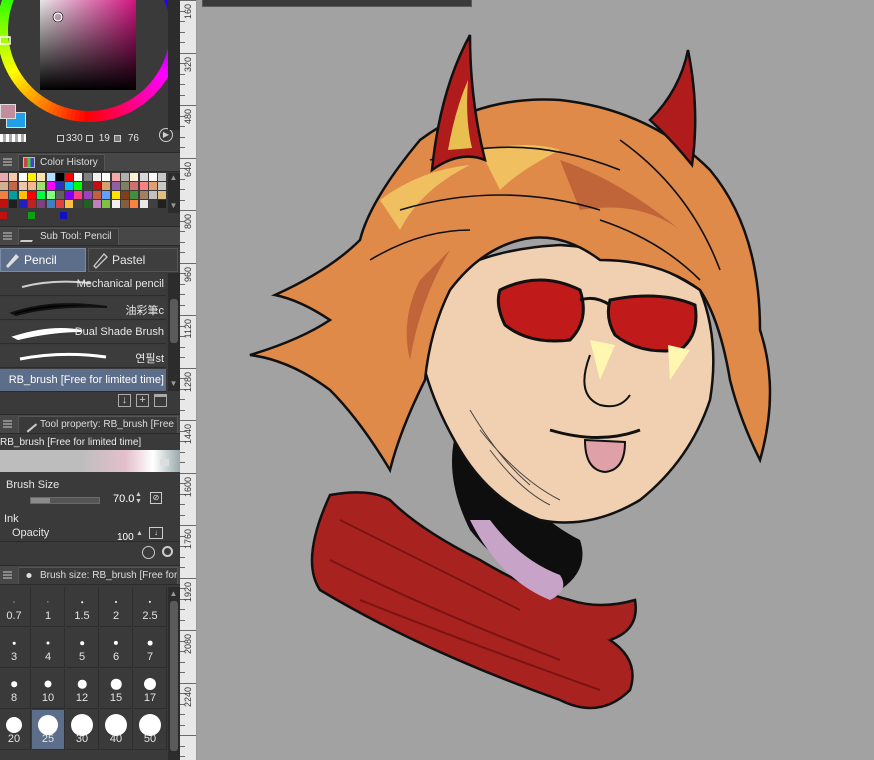 Image resolution: width=874 pixels, height=760 pixels. What do you see at coordinates (156, 533) in the screenshot?
I see `opacity-pen-pressure-button: ↓` at bounding box center [156, 533].